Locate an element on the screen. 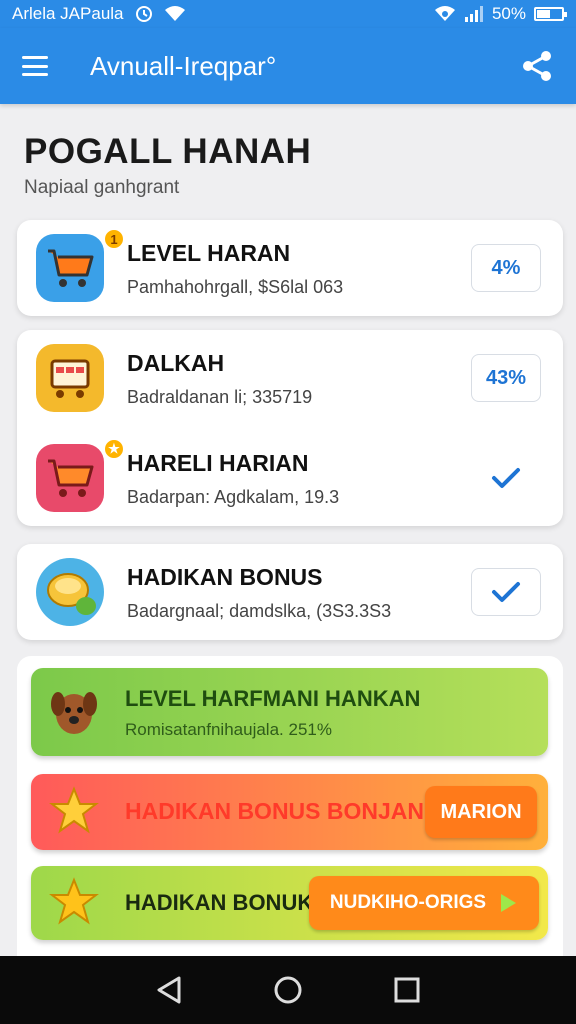 This screenshot has height=1024, width=576. page-title: POGALL HANAH is located at coordinates (168, 151).